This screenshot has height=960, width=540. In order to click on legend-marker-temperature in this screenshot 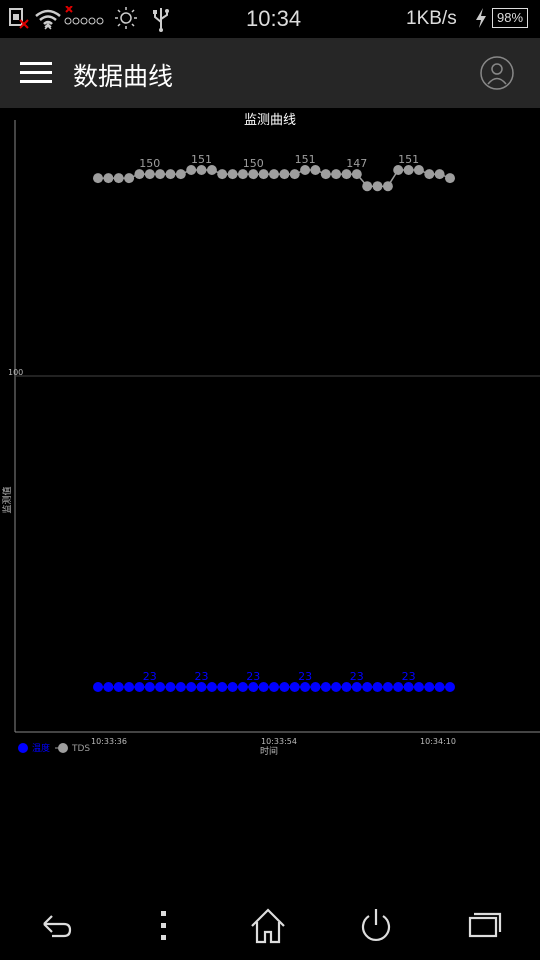, I will do `click(23, 748)`.